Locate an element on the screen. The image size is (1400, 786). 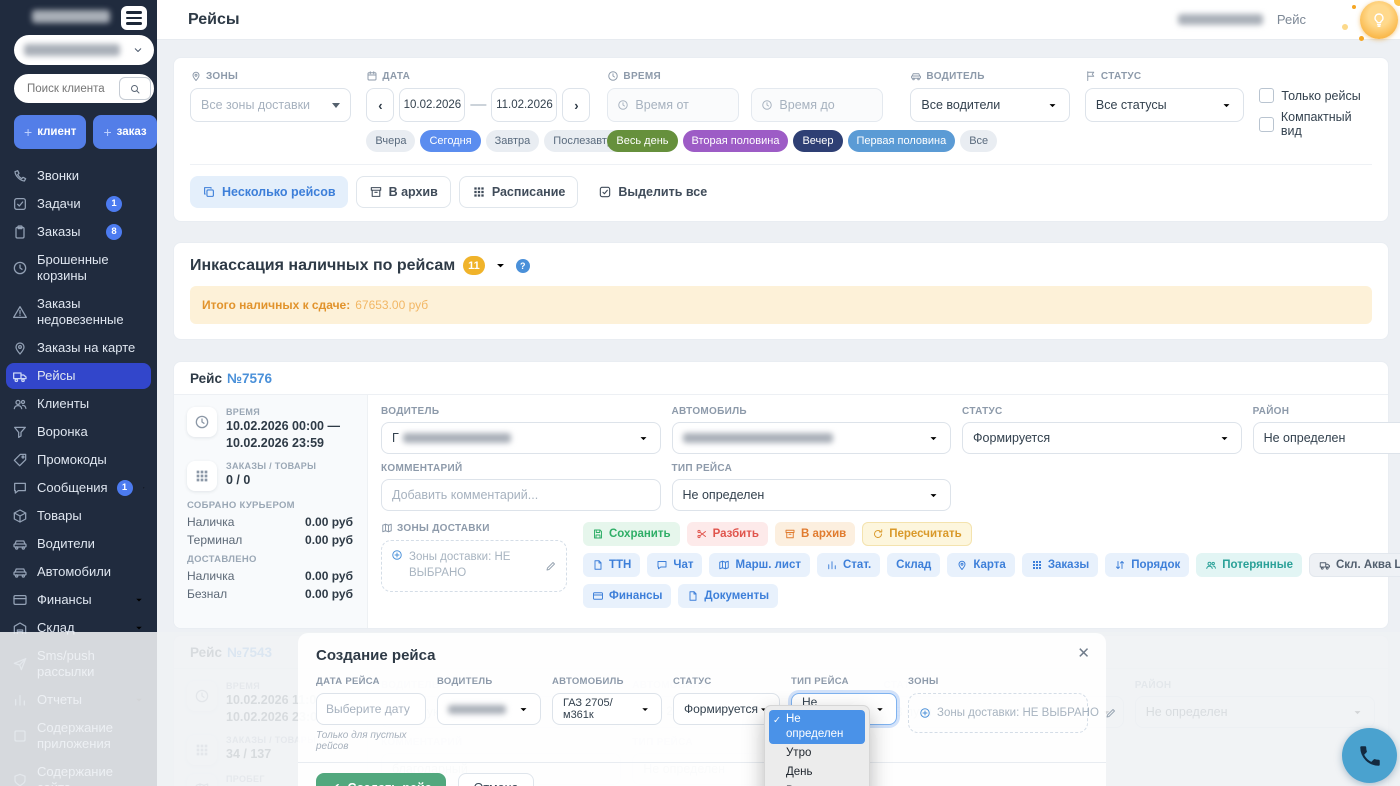
help-icon: ? is located at coordinates (522, 265).